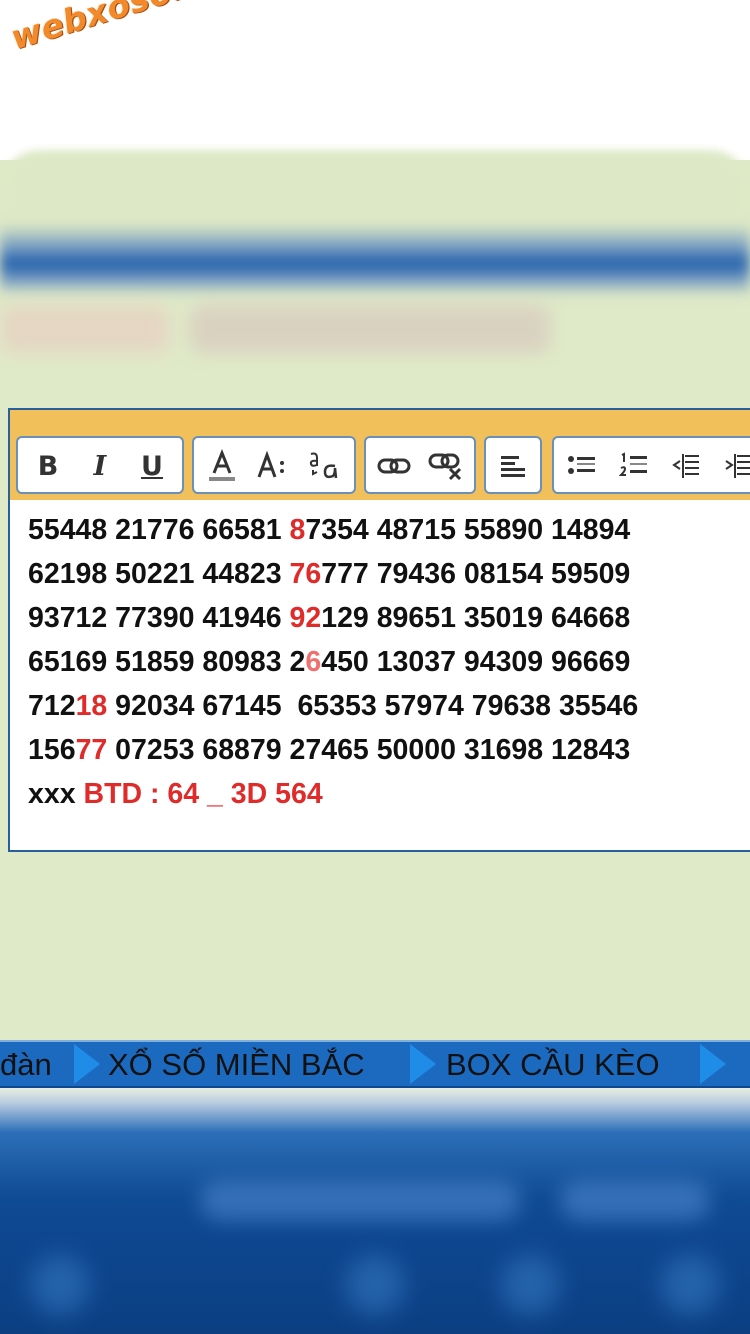 Image resolution: width=750 pixels, height=1334 pixels. I want to click on toolbar-group-list, so click(651, 465).